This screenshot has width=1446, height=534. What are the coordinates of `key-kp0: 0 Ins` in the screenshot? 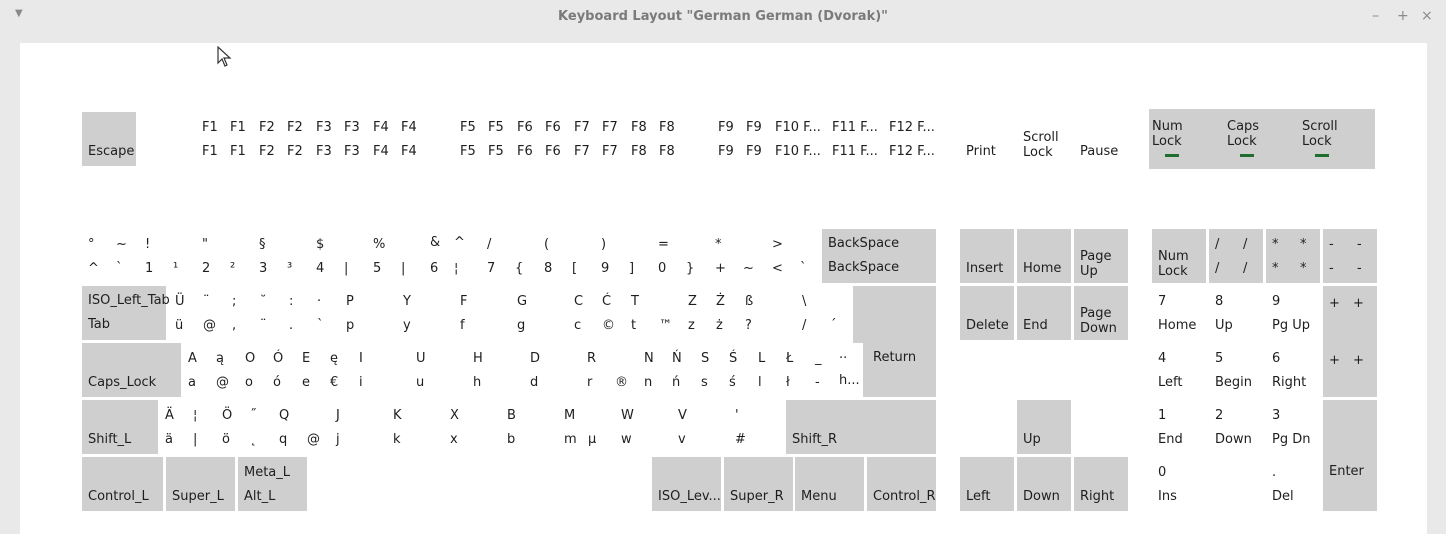 It's located at (1207, 484).